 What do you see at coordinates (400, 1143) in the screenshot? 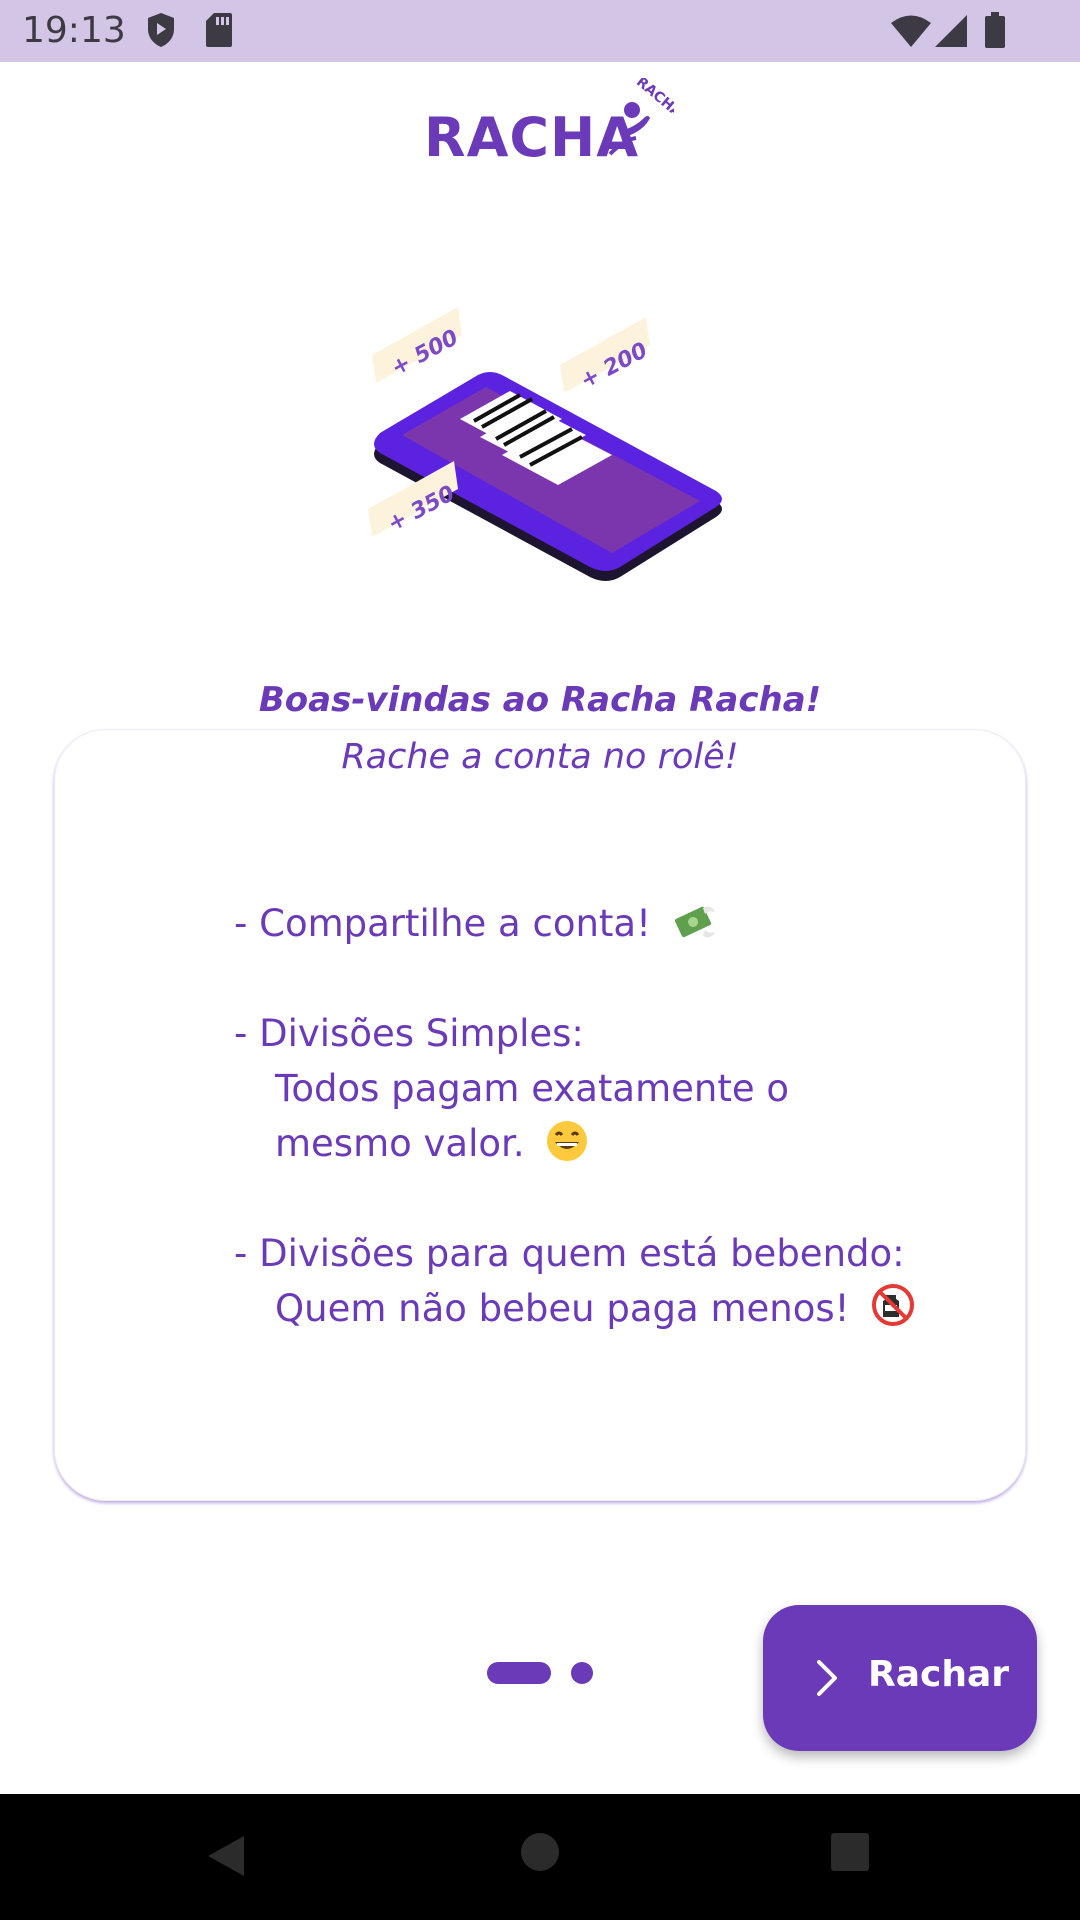
I see `feature-simple-line2: mesmo valor.` at bounding box center [400, 1143].